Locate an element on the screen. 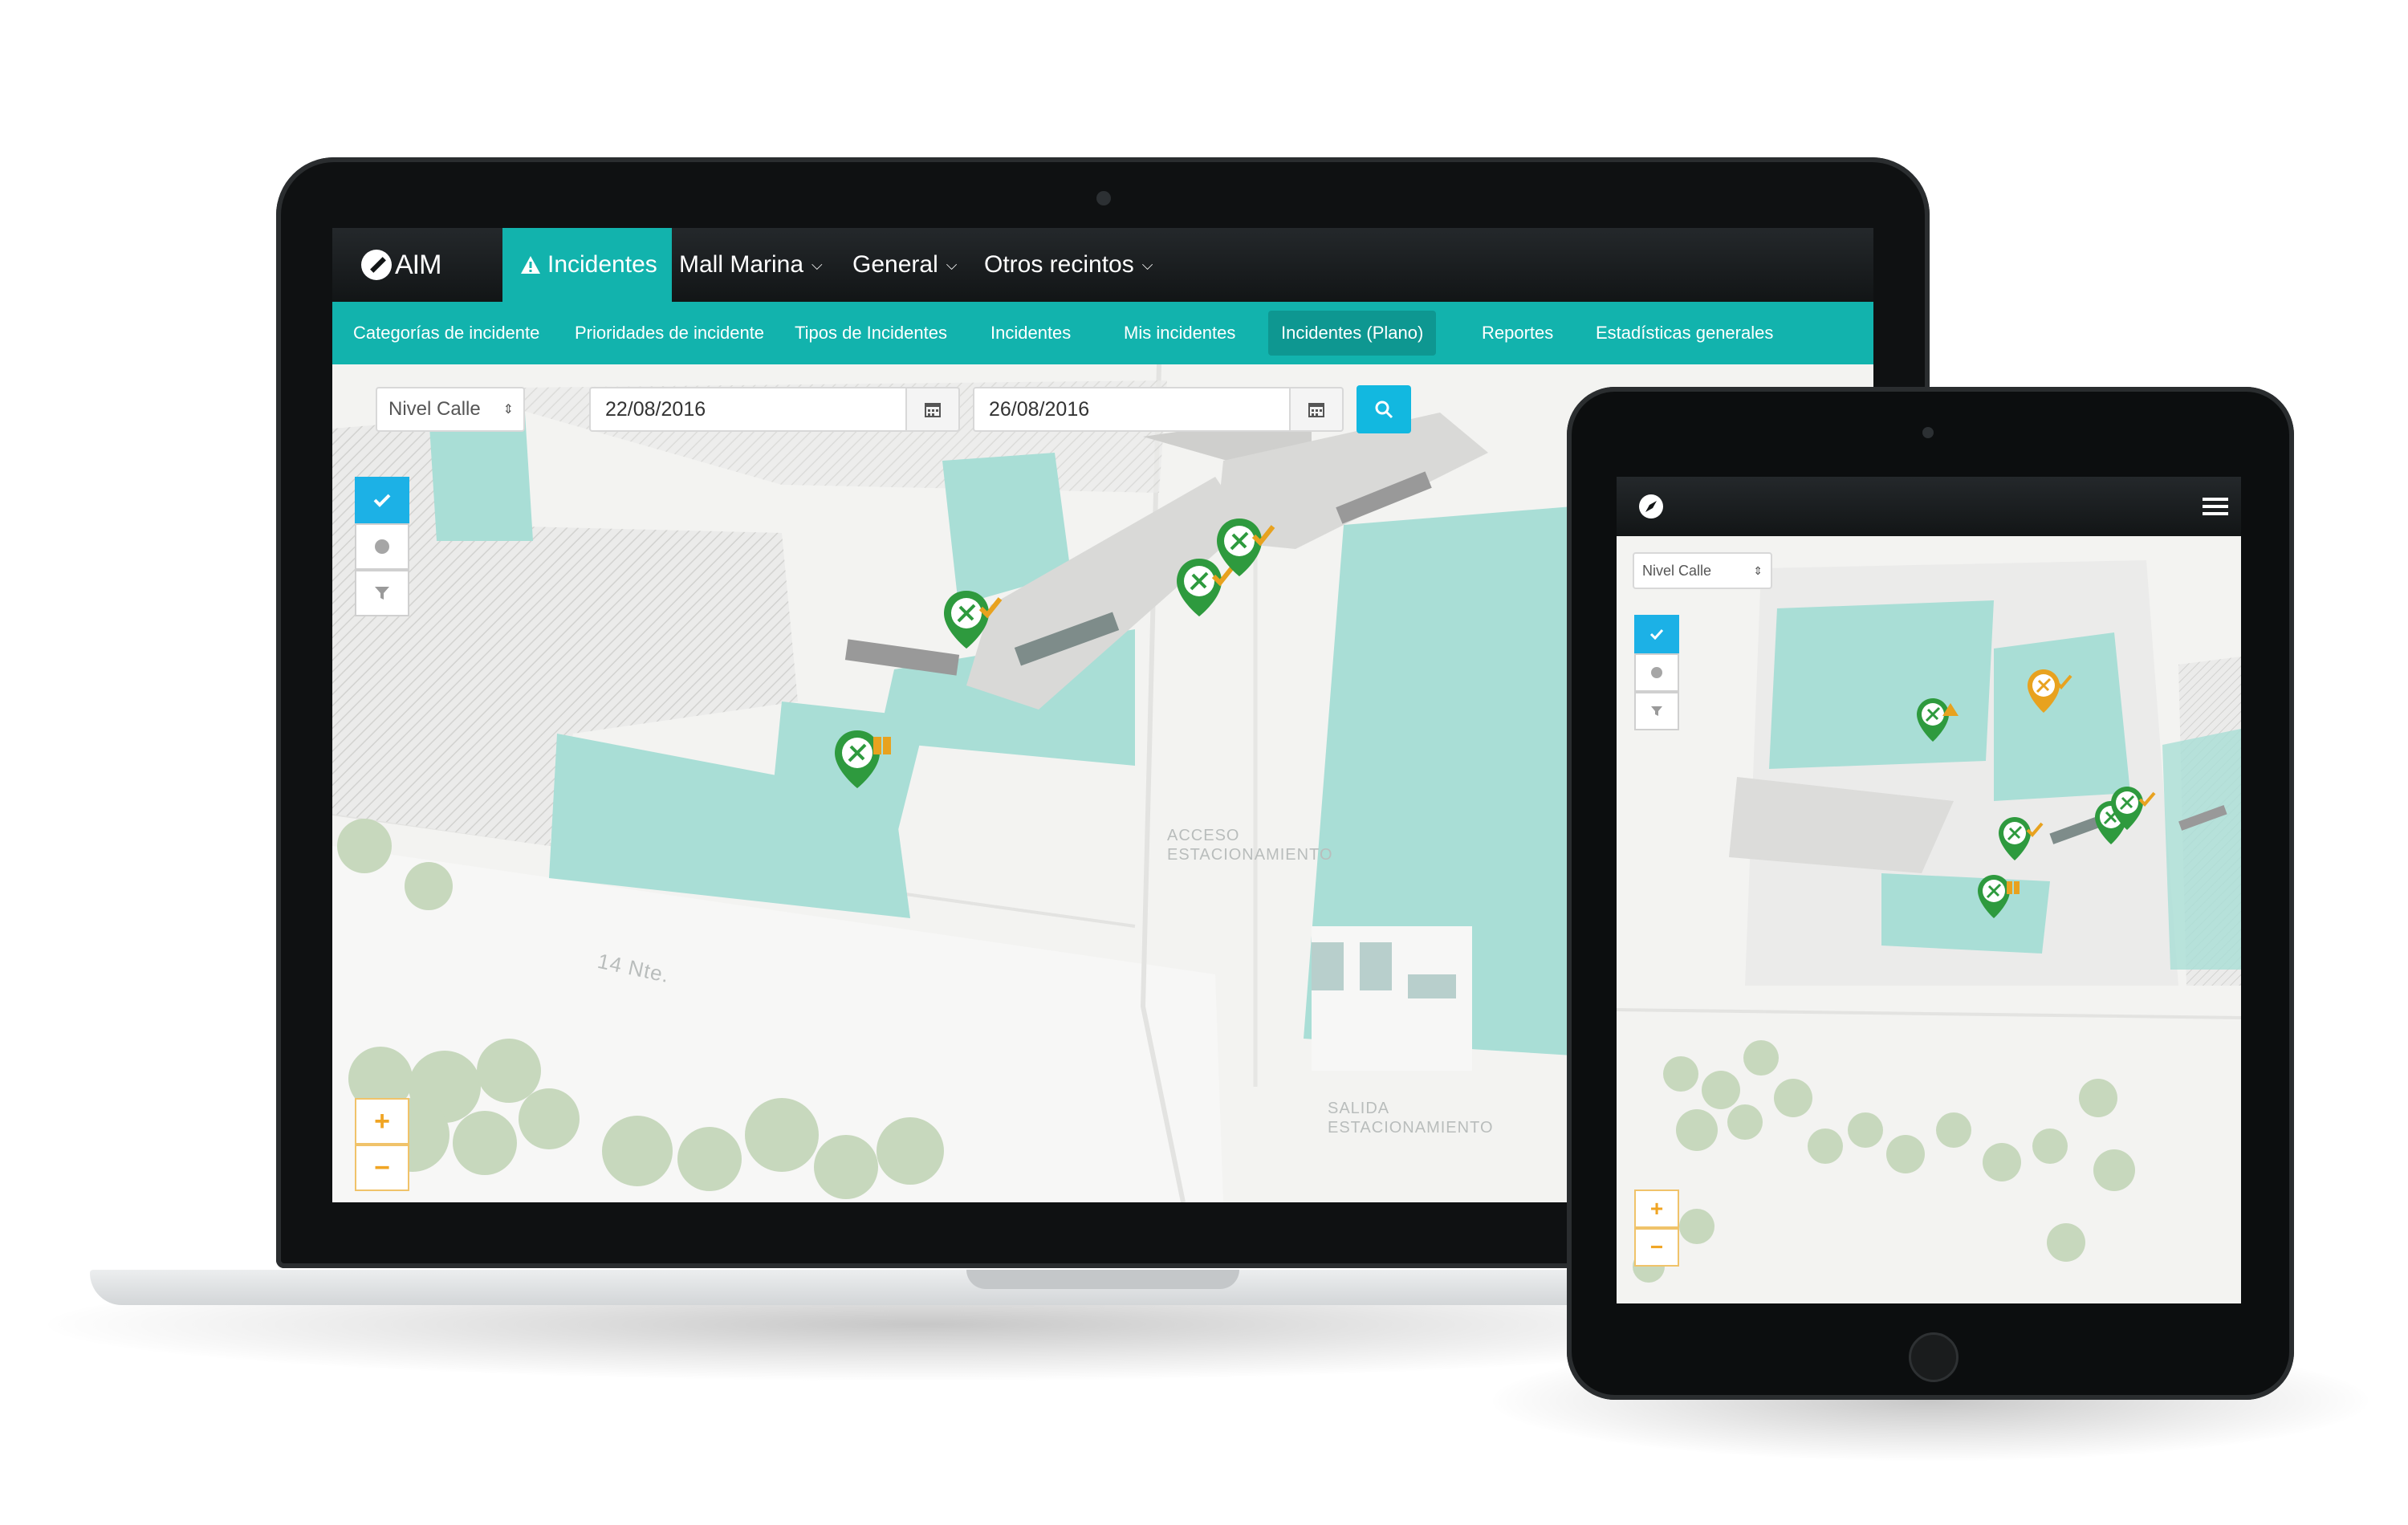 Image resolution: width=2408 pixels, height=1525 pixels. laptop-camera is located at coordinates (1103, 198).